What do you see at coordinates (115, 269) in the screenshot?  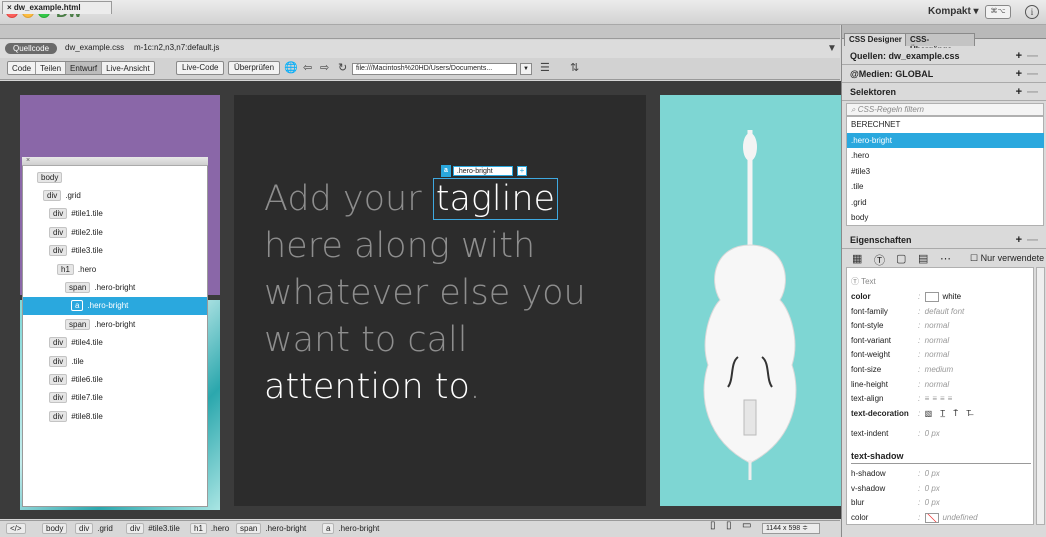 I see `dom-node: h1 .hero` at bounding box center [115, 269].